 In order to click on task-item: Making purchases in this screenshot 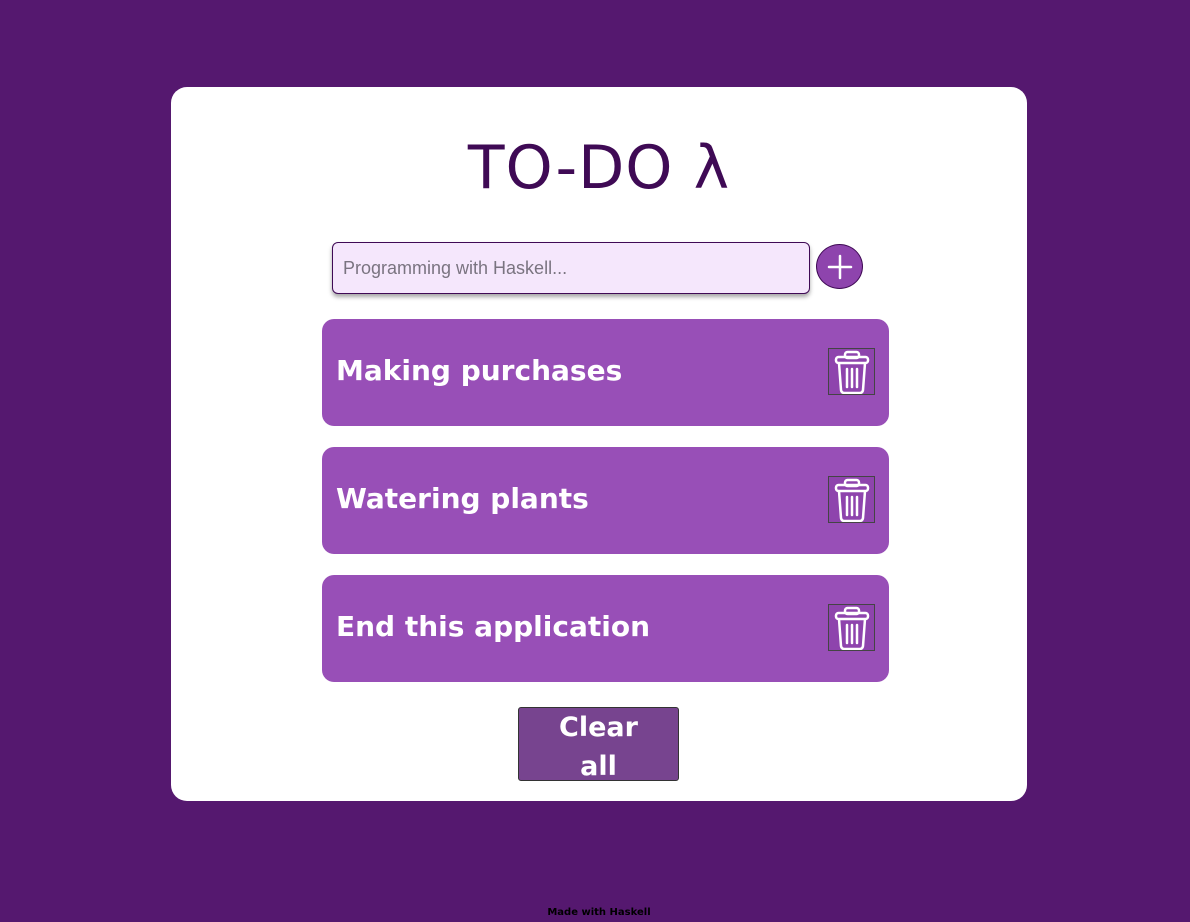, I will do `click(605, 372)`.